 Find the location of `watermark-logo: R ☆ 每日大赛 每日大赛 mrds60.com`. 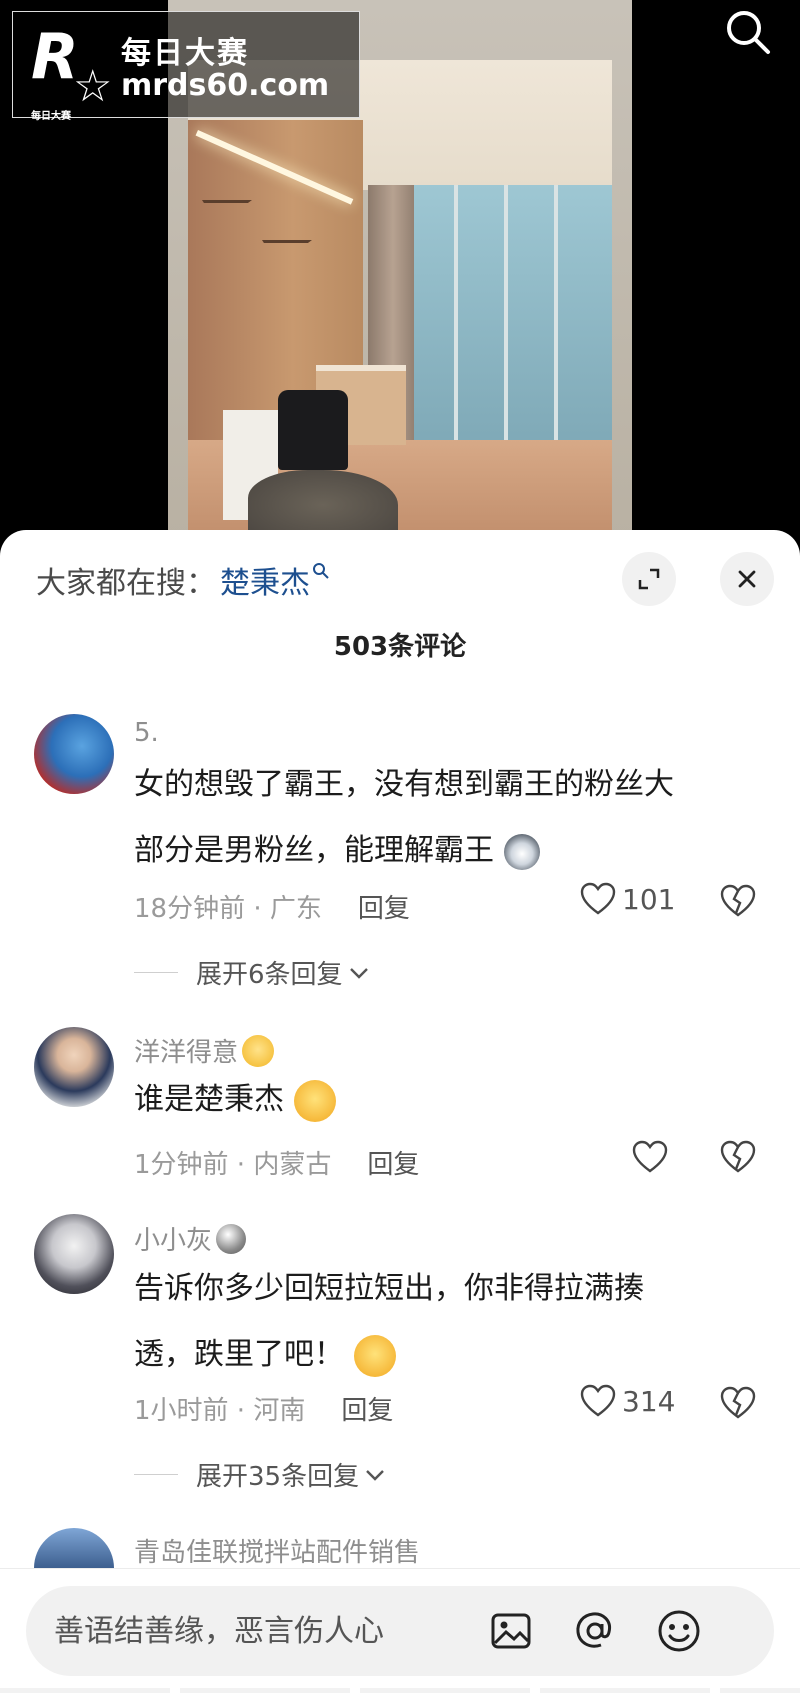

watermark-logo: R ☆ 每日大赛 每日大赛 mrds60.com is located at coordinates (186, 67).